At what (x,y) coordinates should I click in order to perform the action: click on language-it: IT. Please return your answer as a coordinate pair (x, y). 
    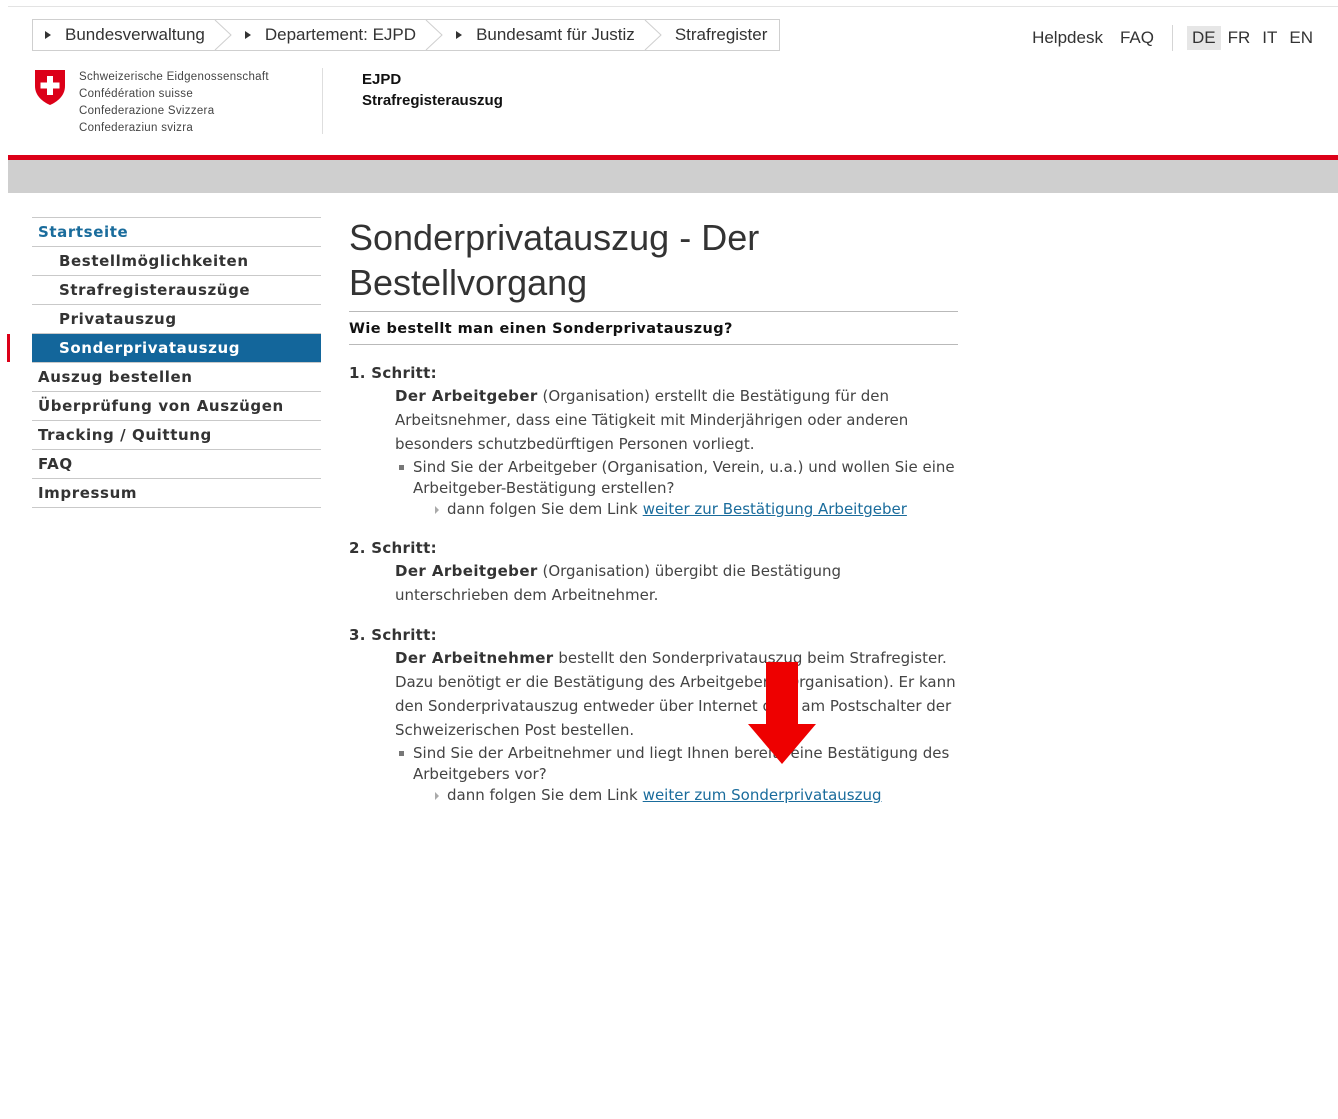
    Looking at the image, I should click on (1269, 38).